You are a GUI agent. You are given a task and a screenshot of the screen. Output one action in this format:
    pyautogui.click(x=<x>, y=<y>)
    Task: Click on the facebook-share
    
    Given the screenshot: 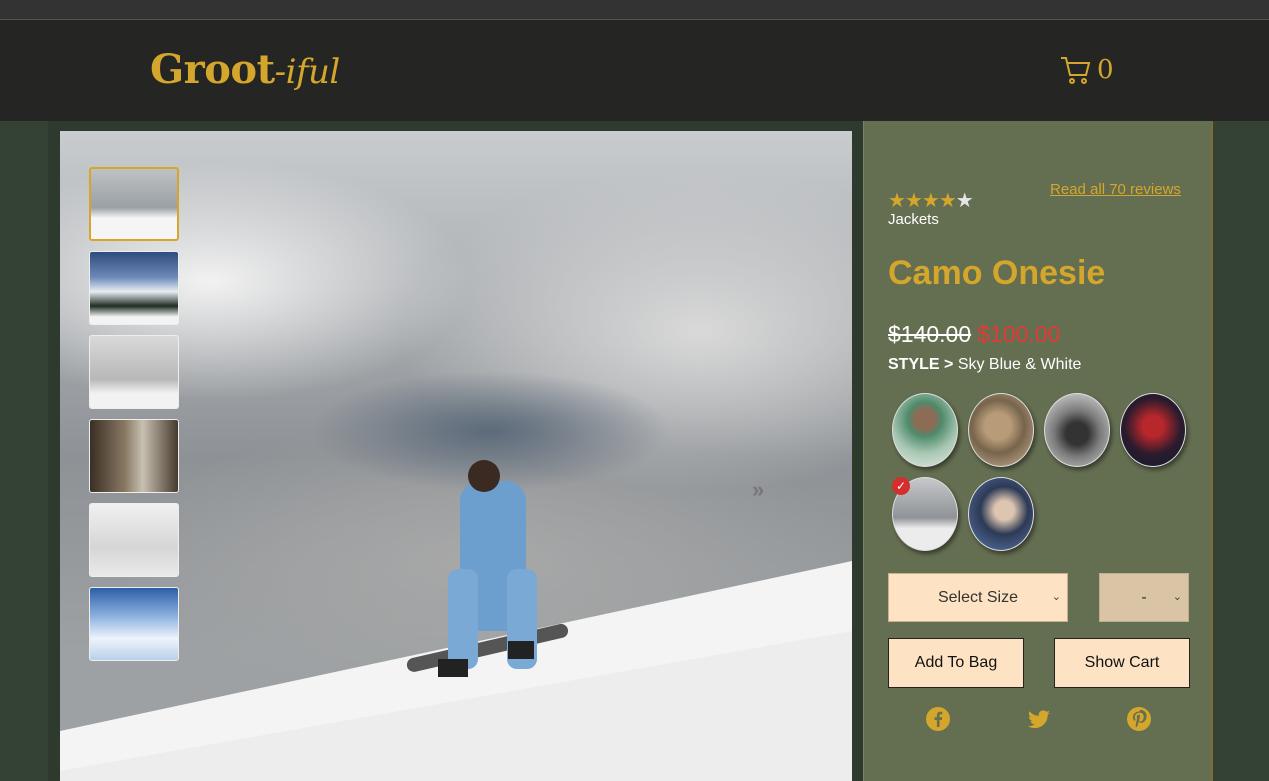 What is the action you would take?
    pyautogui.click(x=938, y=719)
    